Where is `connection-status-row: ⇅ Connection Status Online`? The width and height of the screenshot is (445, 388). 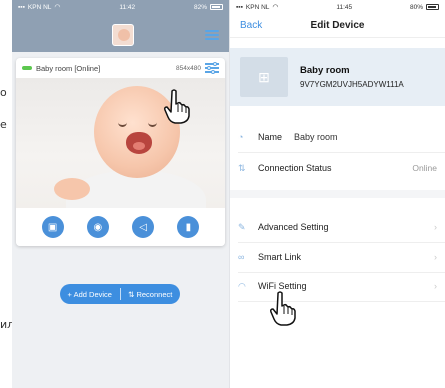
connection-status-row: ⇅ Connection Status Online is located at coordinates (337, 168).